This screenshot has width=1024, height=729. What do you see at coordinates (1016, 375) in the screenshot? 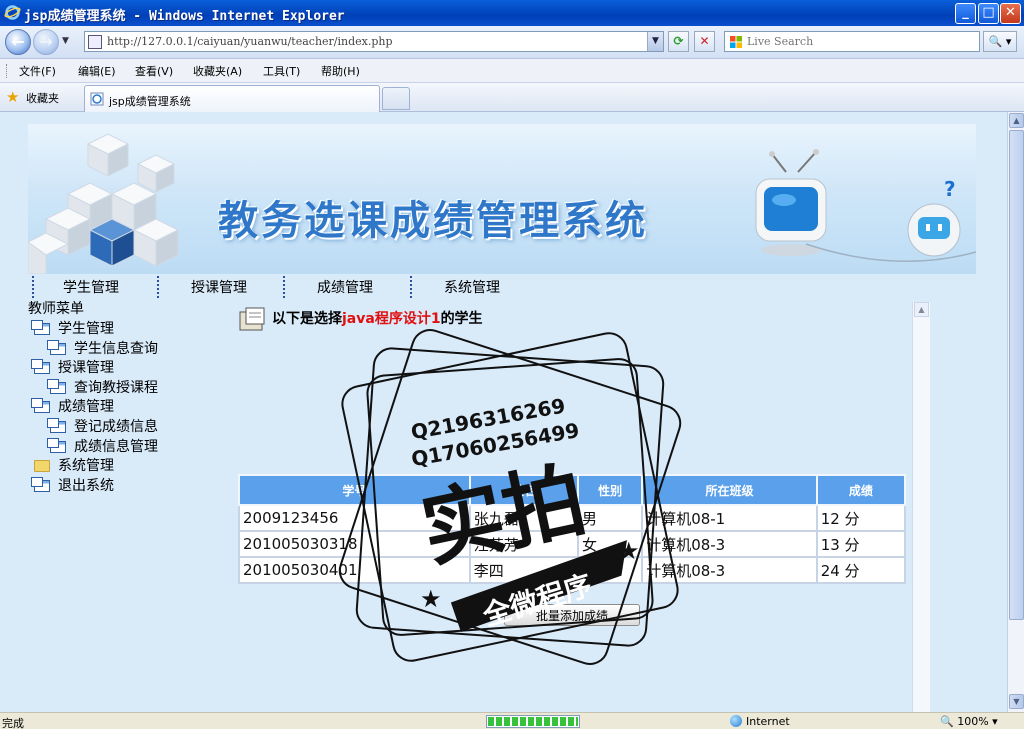
I see `scroll-thumb` at bounding box center [1016, 375].